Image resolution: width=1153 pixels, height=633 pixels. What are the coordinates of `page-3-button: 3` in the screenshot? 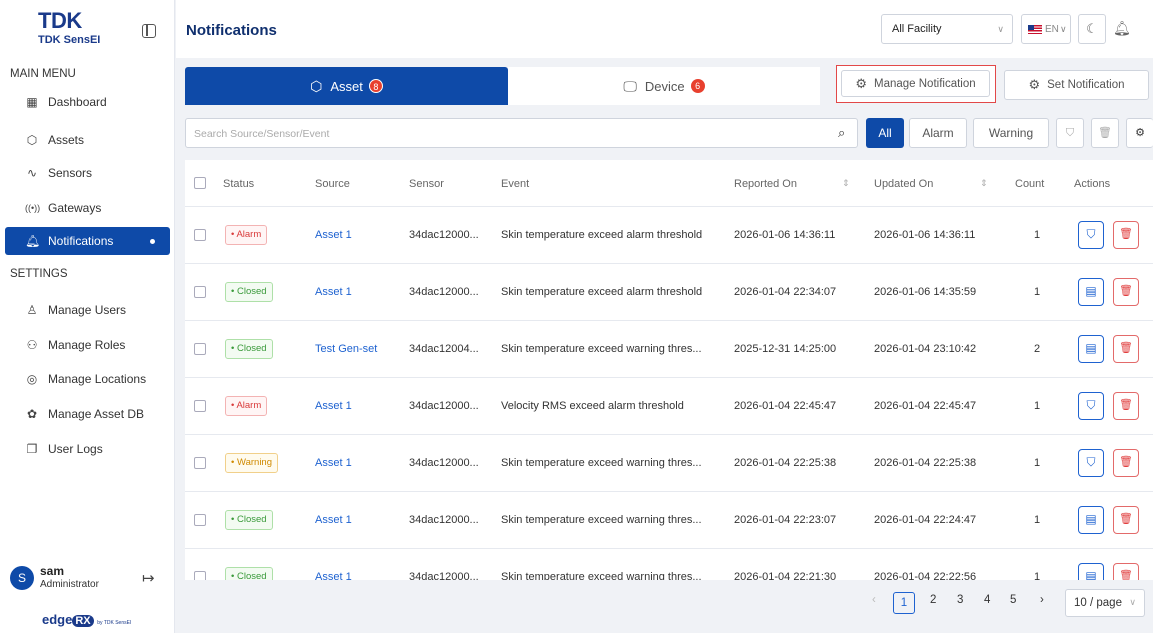 It's located at (960, 600).